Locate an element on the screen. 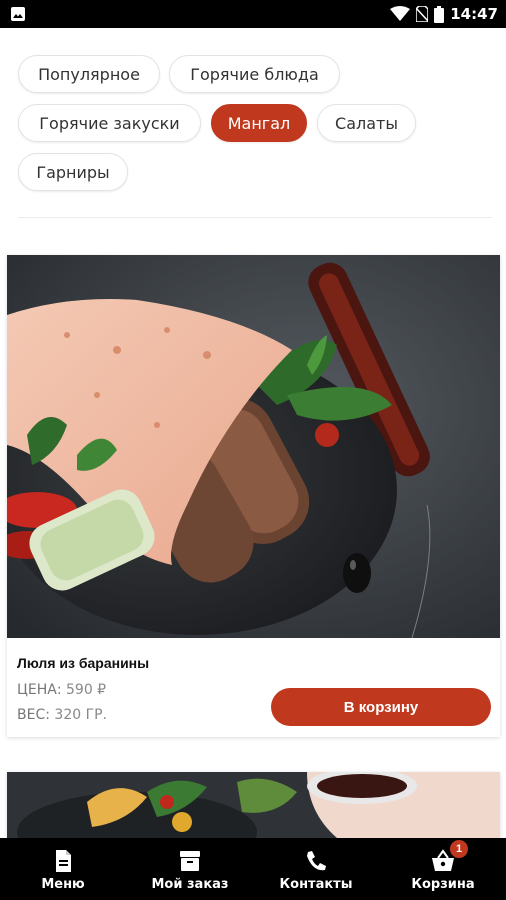  category-chip-sides: Гарниры is located at coordinates (73, 172).